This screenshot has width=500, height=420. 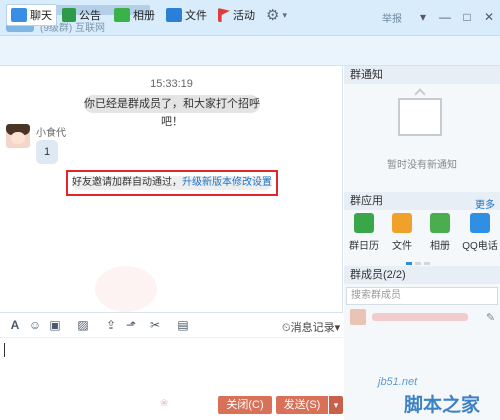 I want to click on message-timestamp: 15:33:19, so click(x=171, y=84).